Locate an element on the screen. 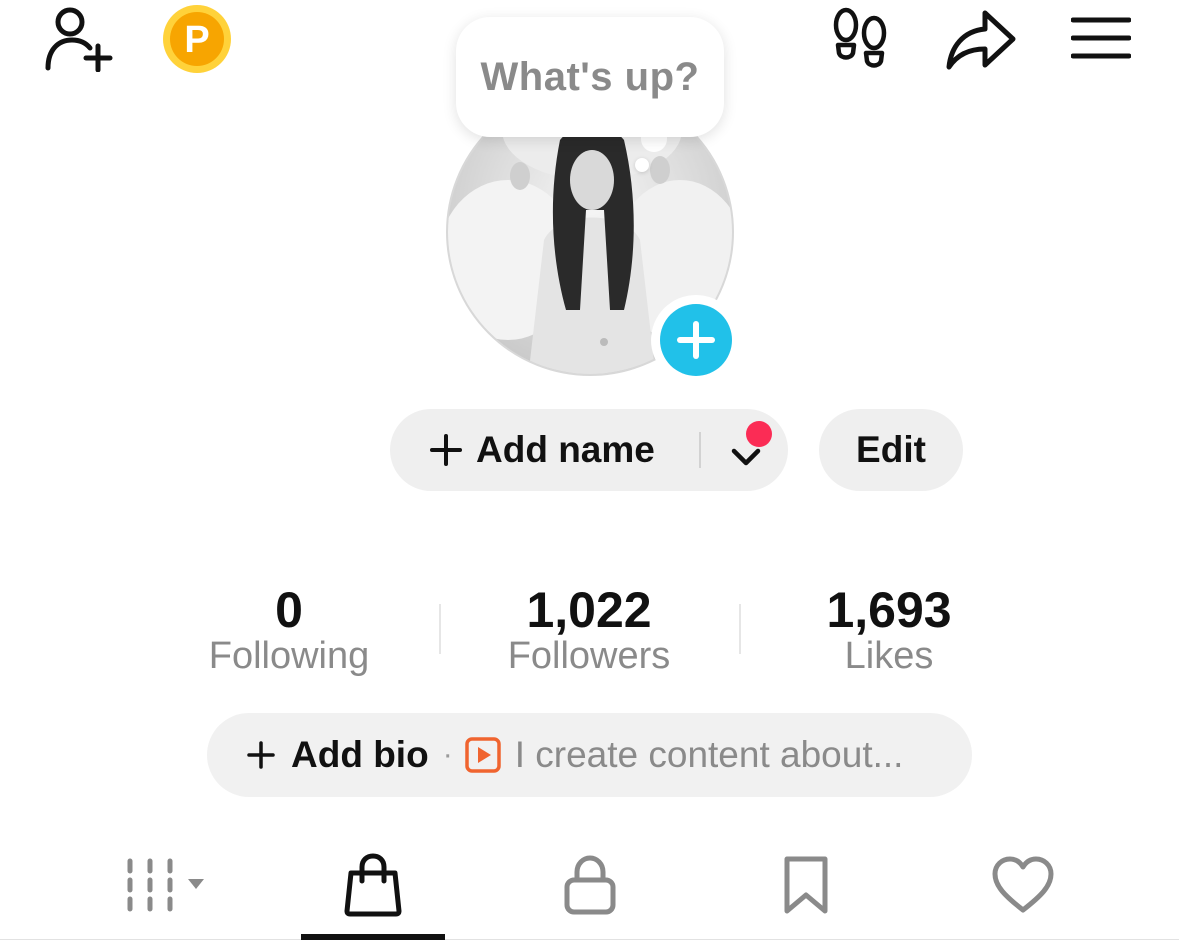  lock-icon is located at coordinates (590, 885).